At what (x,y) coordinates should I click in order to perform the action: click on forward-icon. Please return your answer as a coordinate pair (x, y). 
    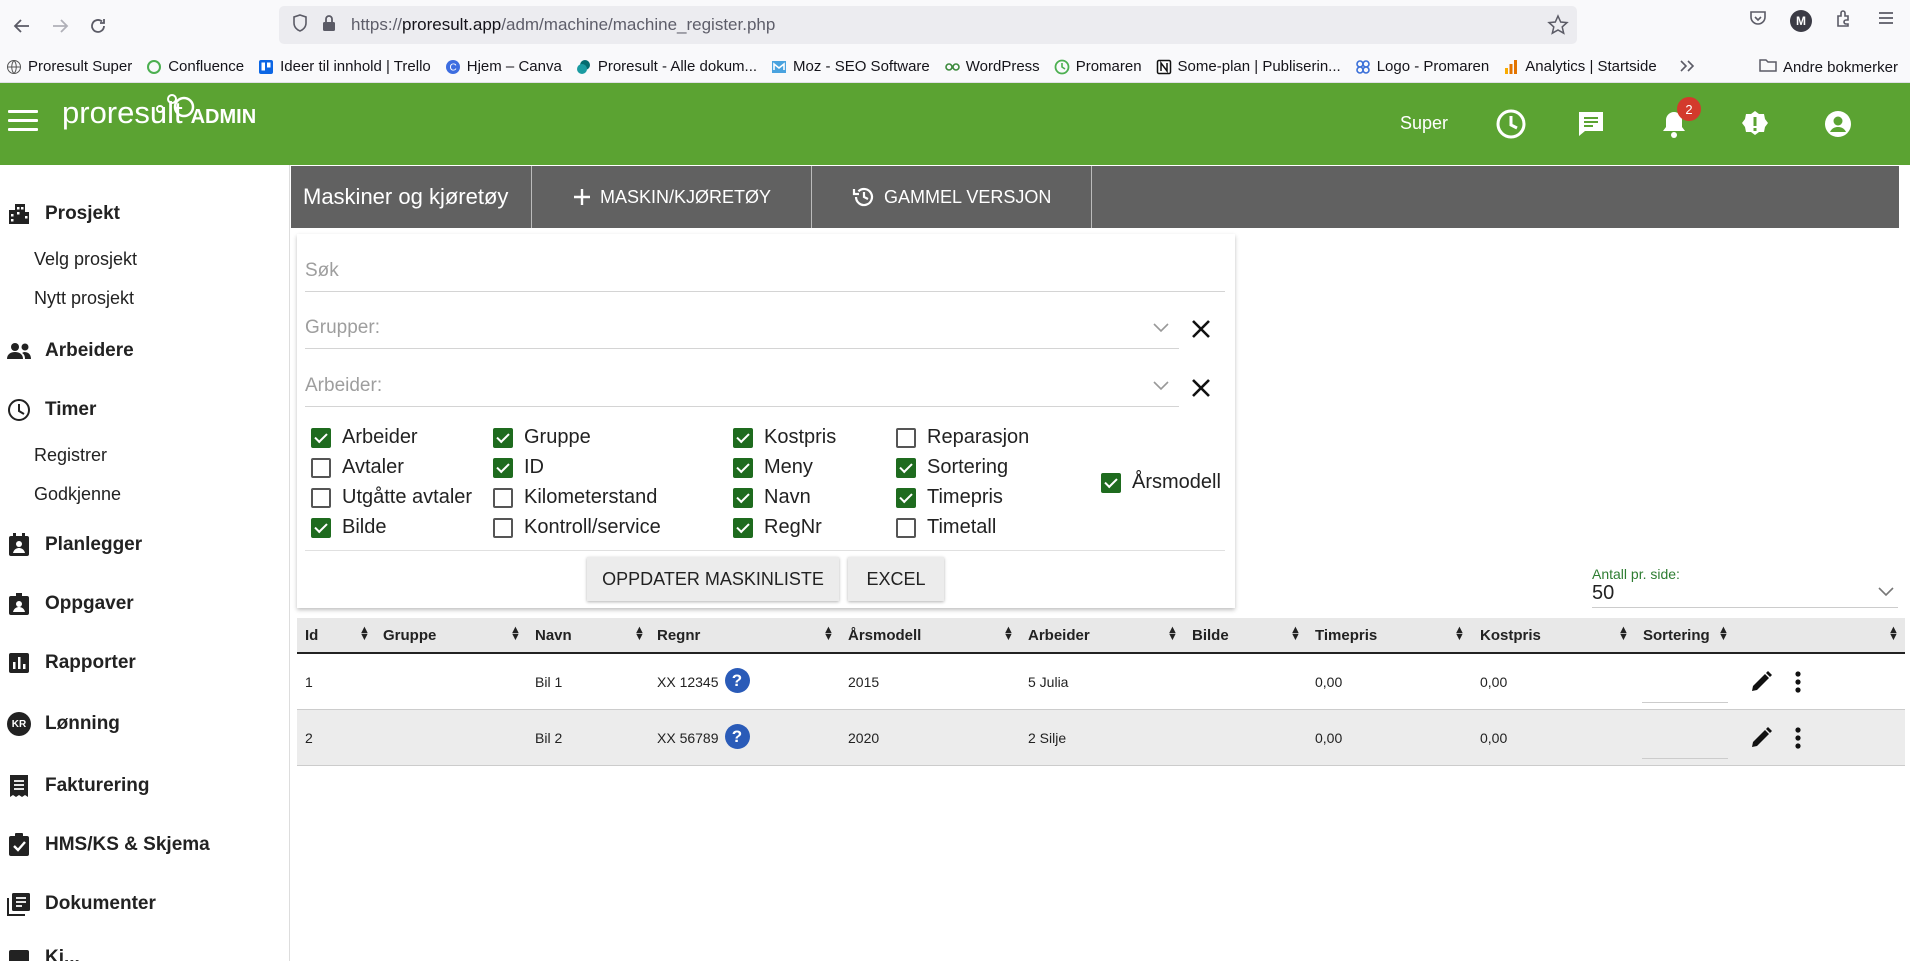
    Looking at the image, I should click on (60, 26).